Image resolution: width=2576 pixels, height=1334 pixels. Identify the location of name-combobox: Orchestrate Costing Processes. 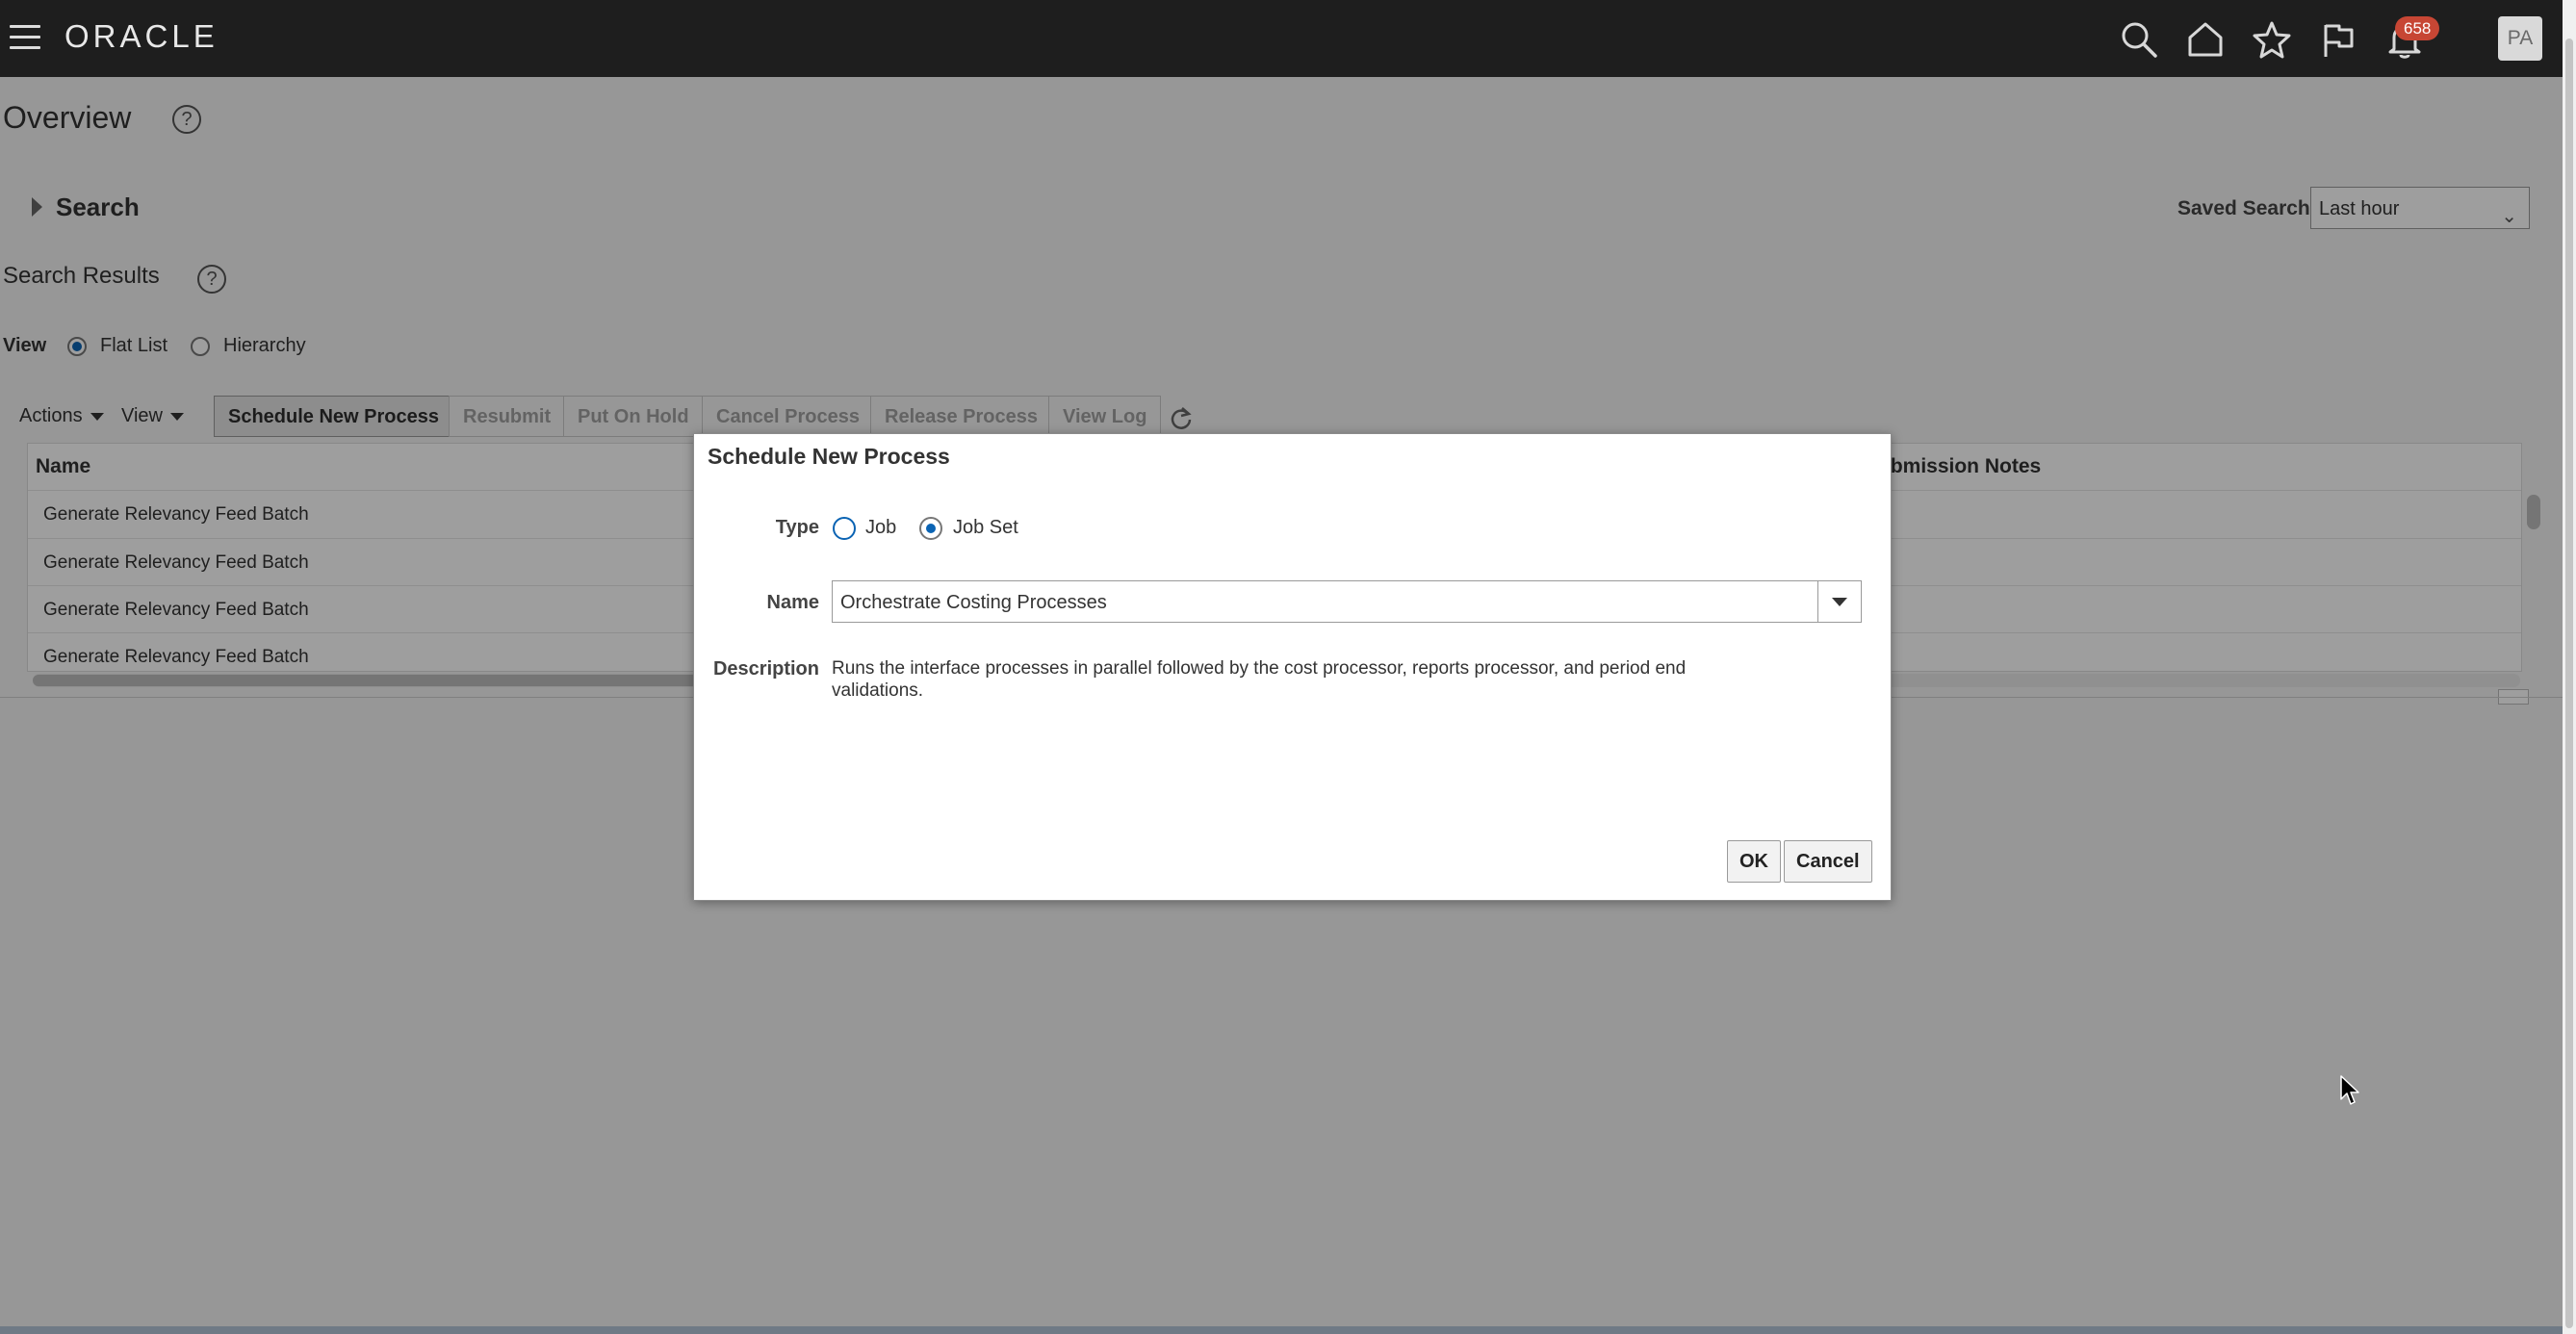
(1347, 601).